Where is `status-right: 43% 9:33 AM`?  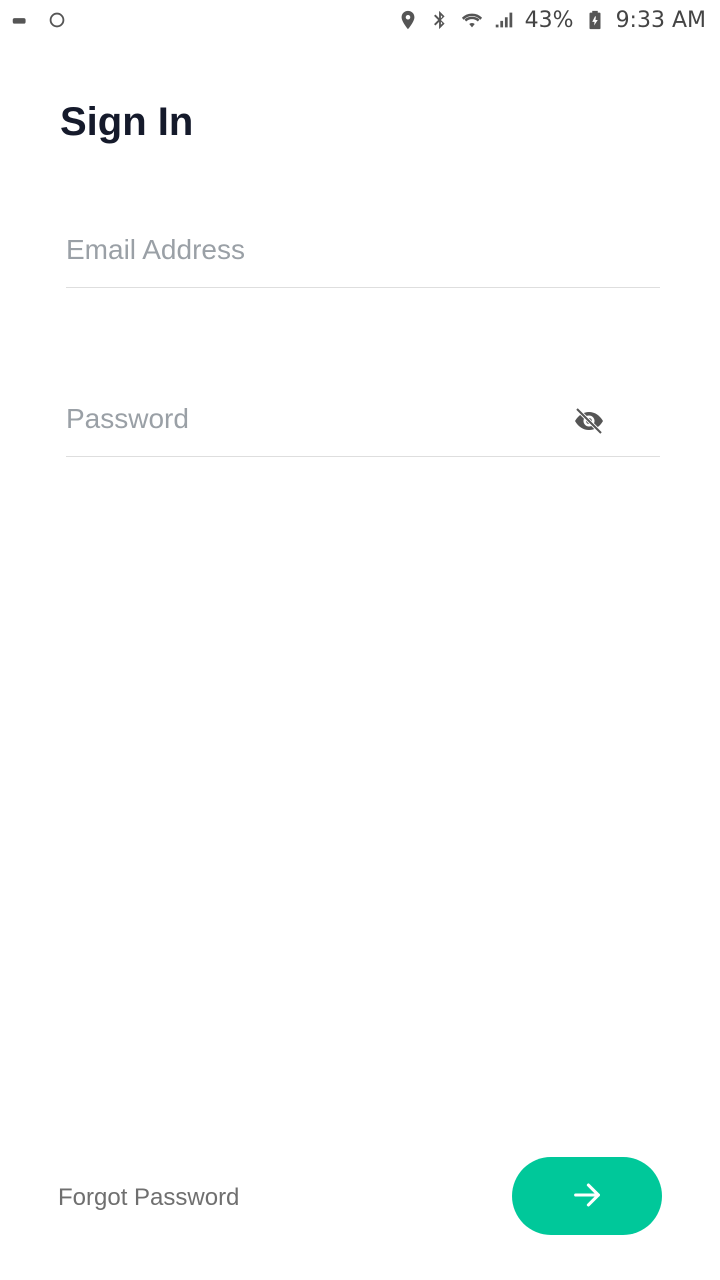
status-right: 43% 9:33 AM is located at coordinates (551, 20).